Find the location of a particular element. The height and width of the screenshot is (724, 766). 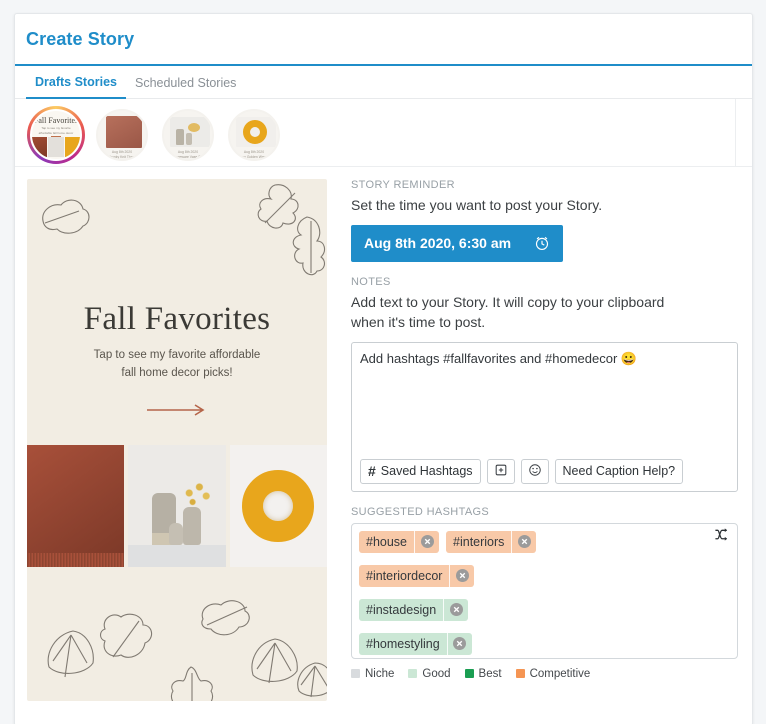

legend-label: Niche is located at coordinates (380, 673).